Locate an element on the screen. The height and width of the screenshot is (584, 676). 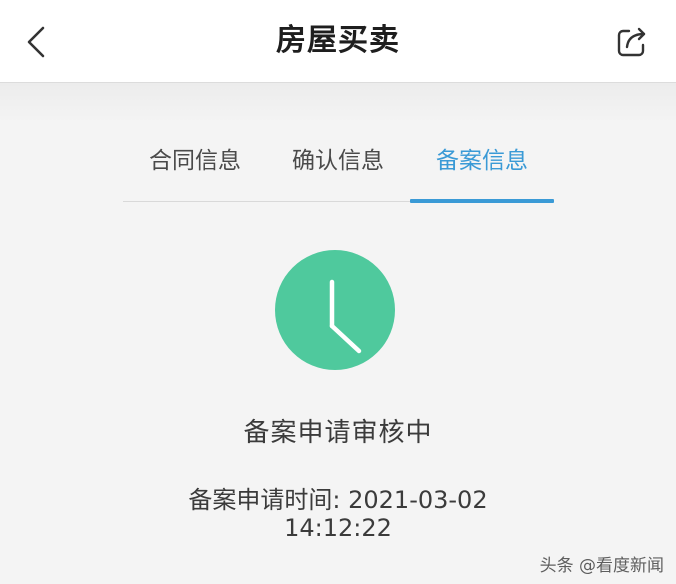
filing-date: 2021-03-02 is located at coordinates (418, 500).